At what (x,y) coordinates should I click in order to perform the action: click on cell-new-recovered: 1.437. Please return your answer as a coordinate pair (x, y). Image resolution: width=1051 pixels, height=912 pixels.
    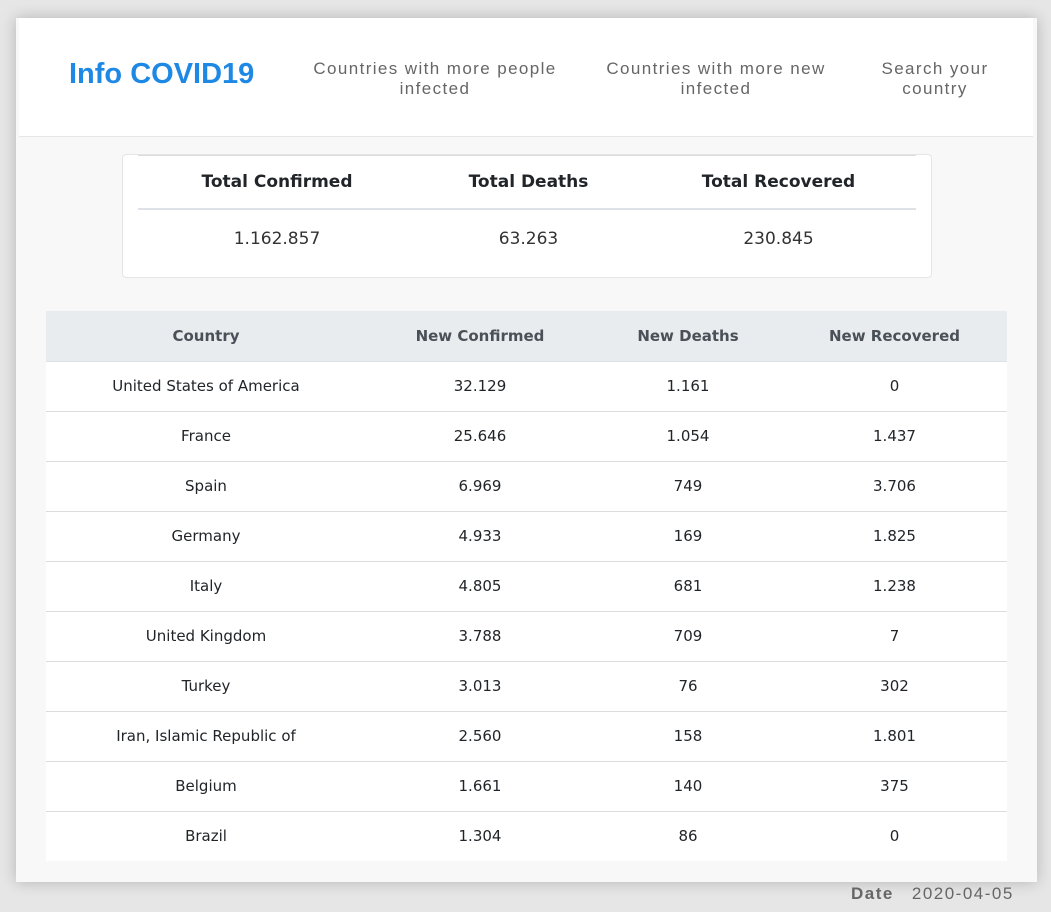
    Looking at the image, I should click on (894, 435).